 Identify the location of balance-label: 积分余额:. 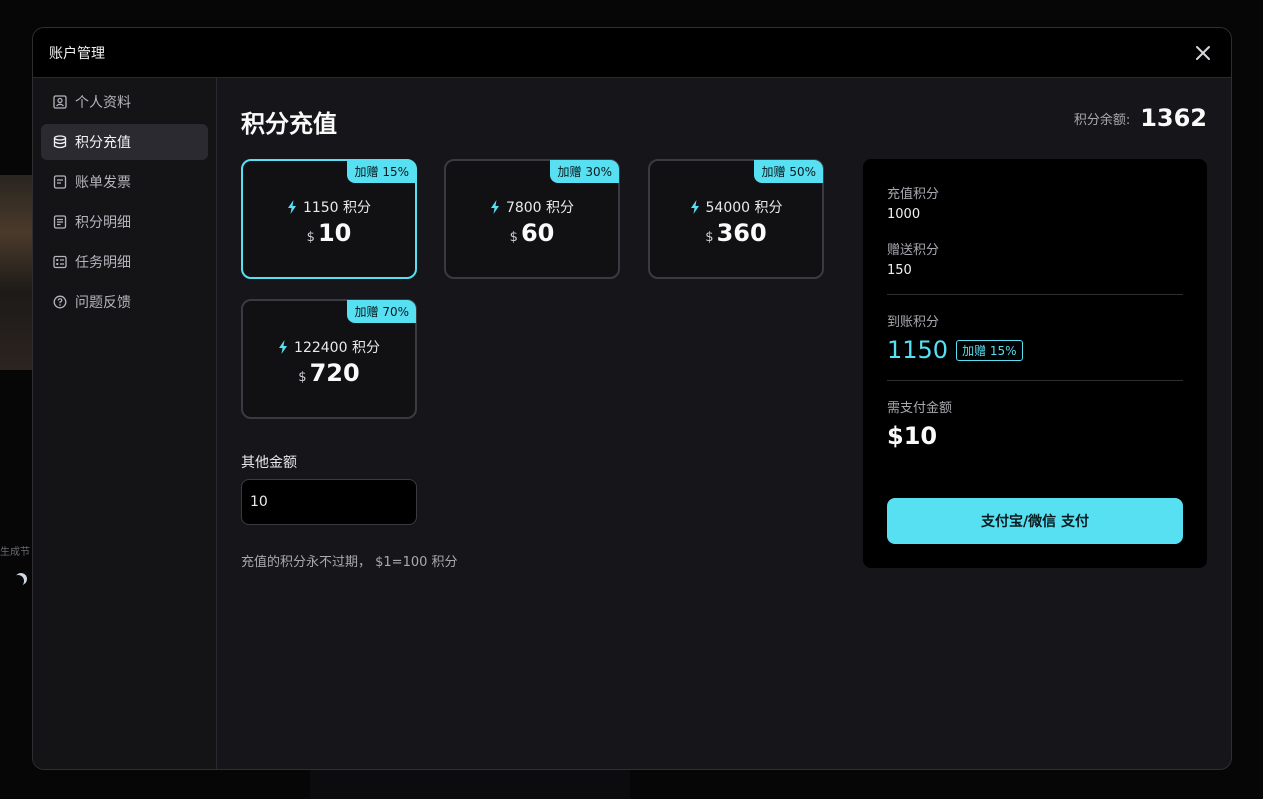
(1102, 120).